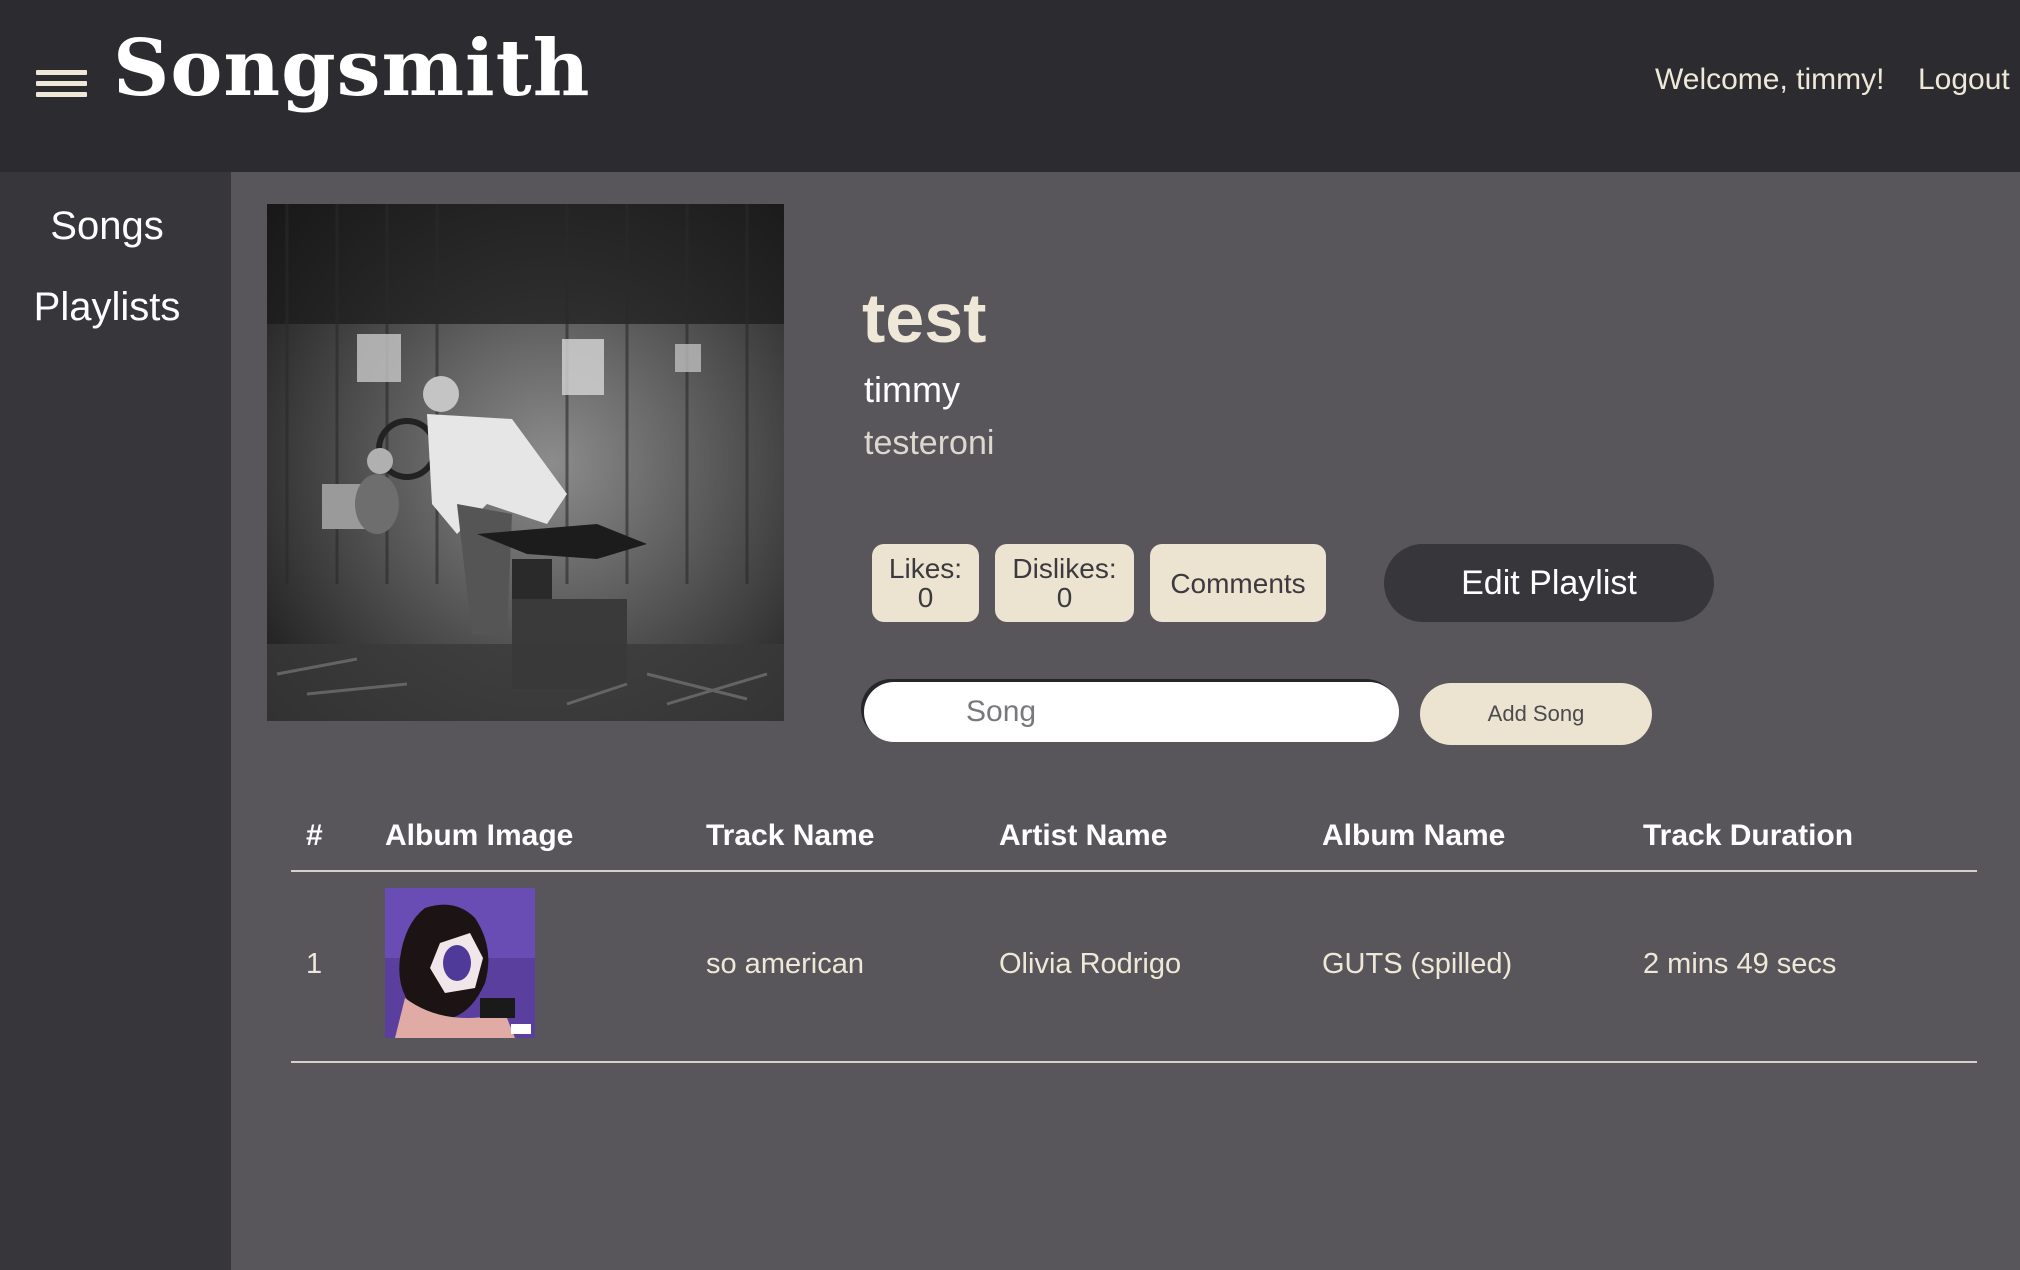 The height and width of the screenshot is (1270, 2020). What do you see at coordinates (925, 597) in the screenshot?
I see `likes-count: 0` at bounding box center [925, 597].